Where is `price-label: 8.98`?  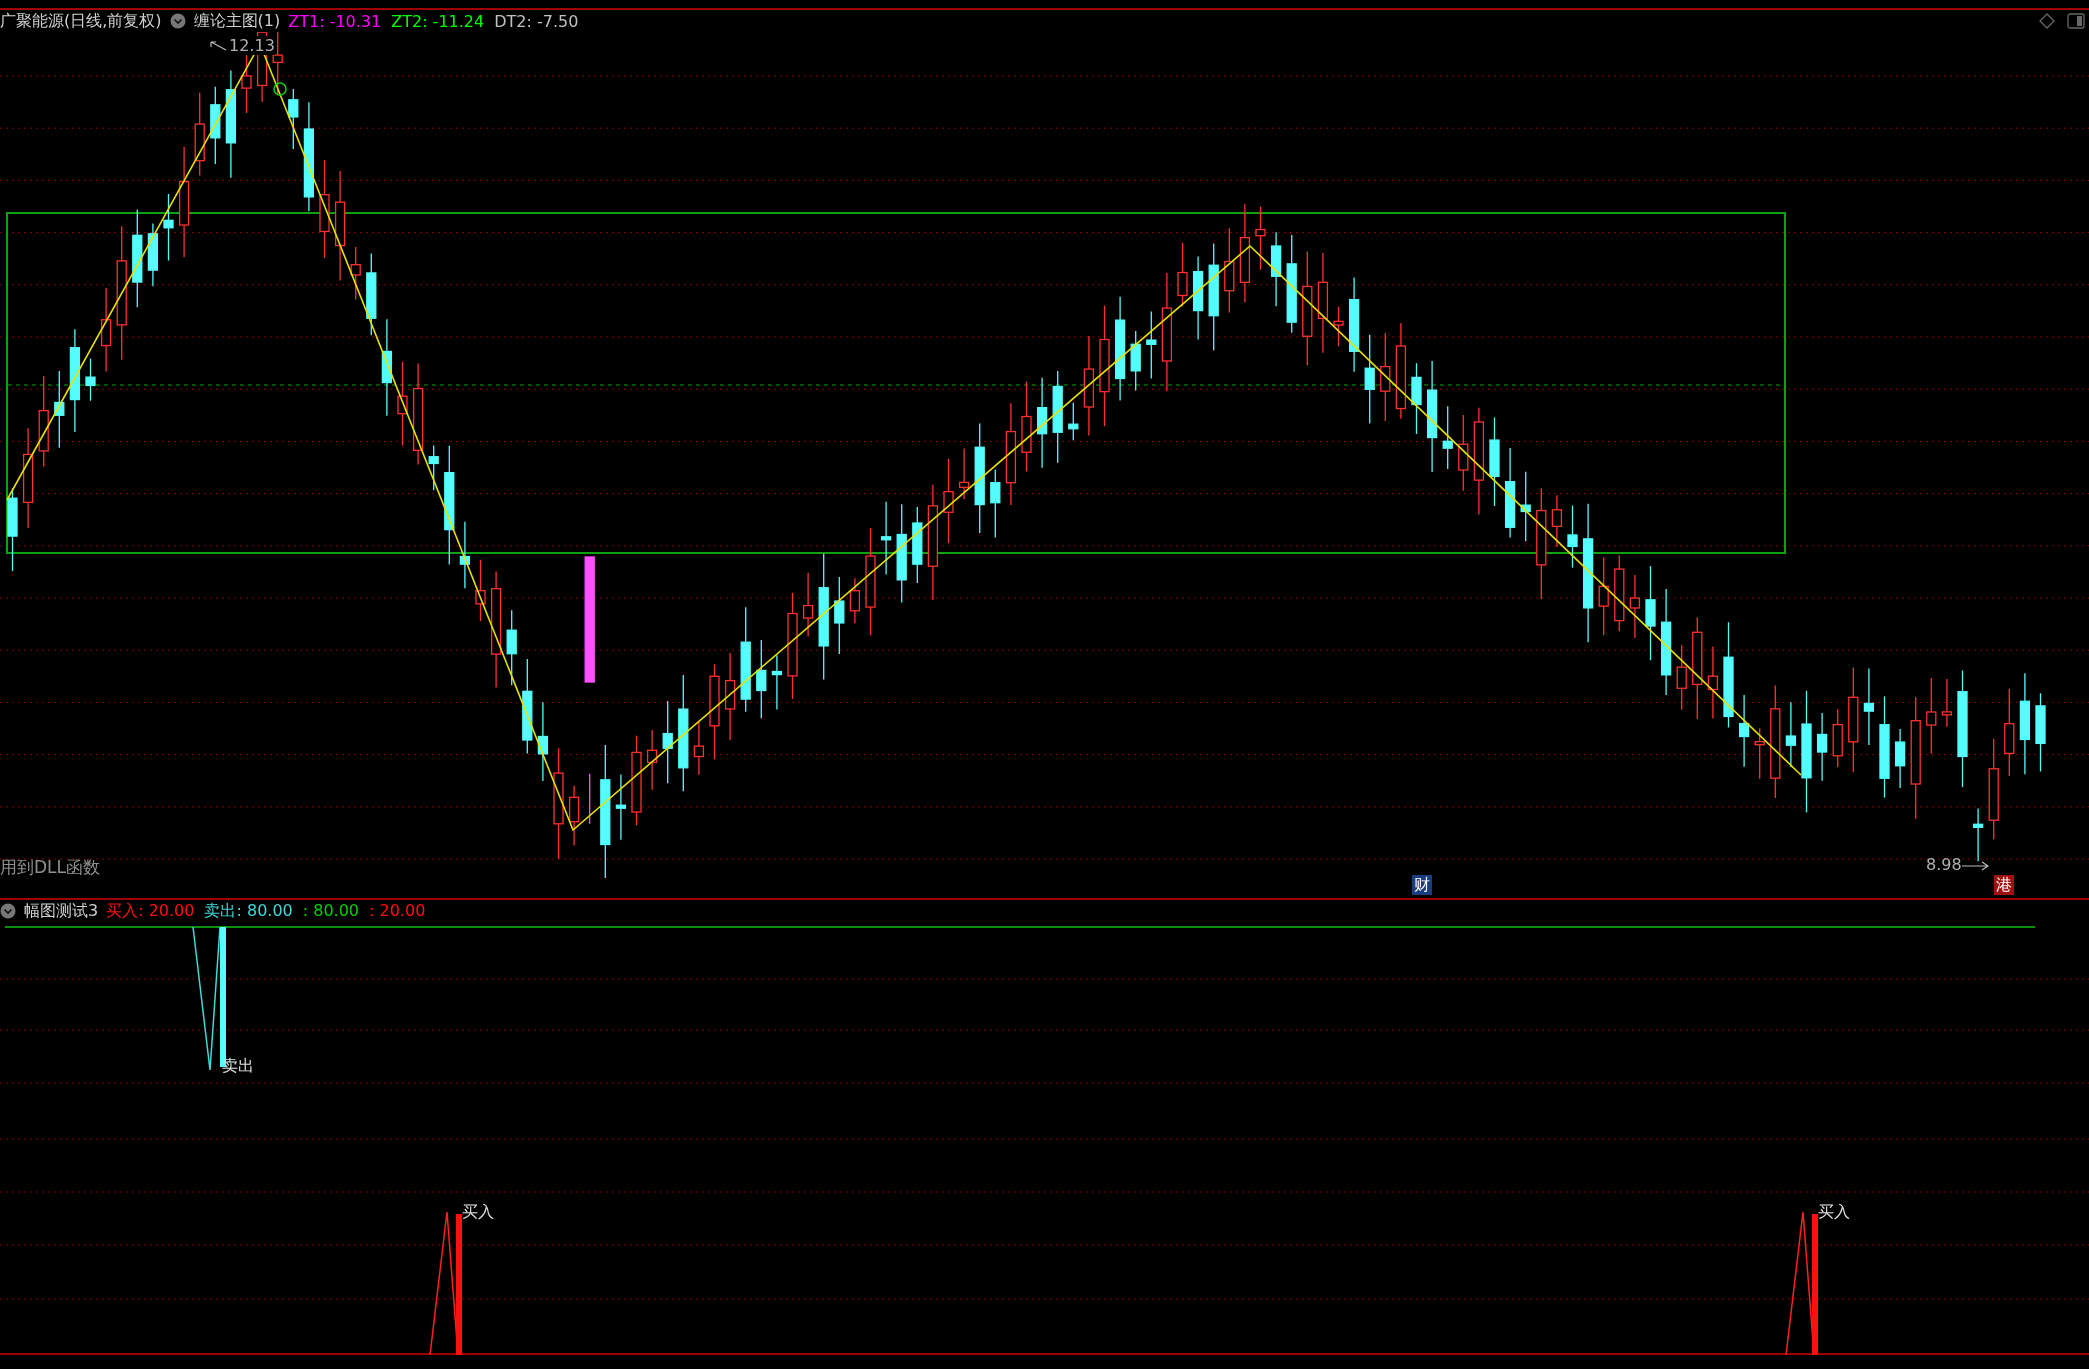 price-label: 8.98 is located at coordinates (1944, 864).